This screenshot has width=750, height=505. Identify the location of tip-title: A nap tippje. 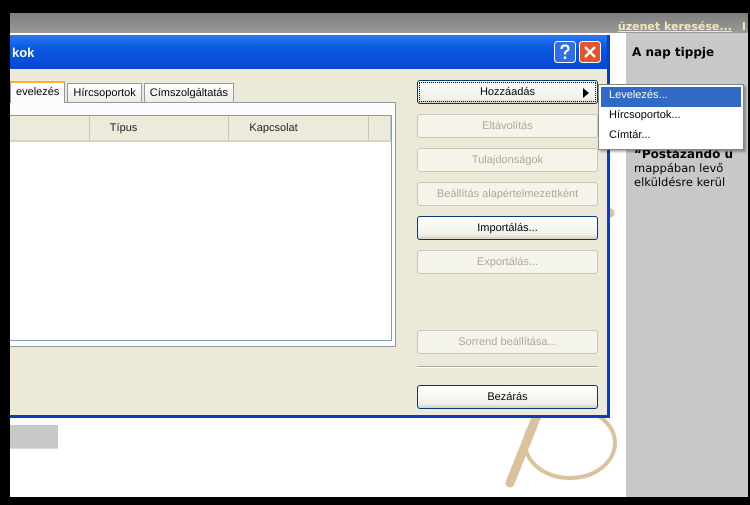
(673, 51).